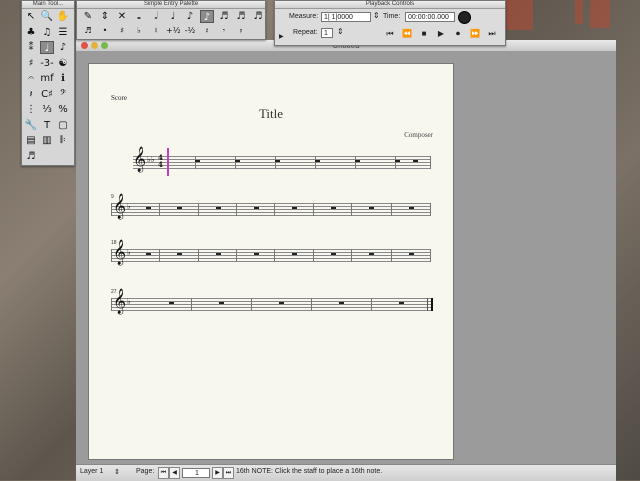 The height and width of the screenshot is (481, 640). I want to click on page-number-field: 1, so click(196, 473).